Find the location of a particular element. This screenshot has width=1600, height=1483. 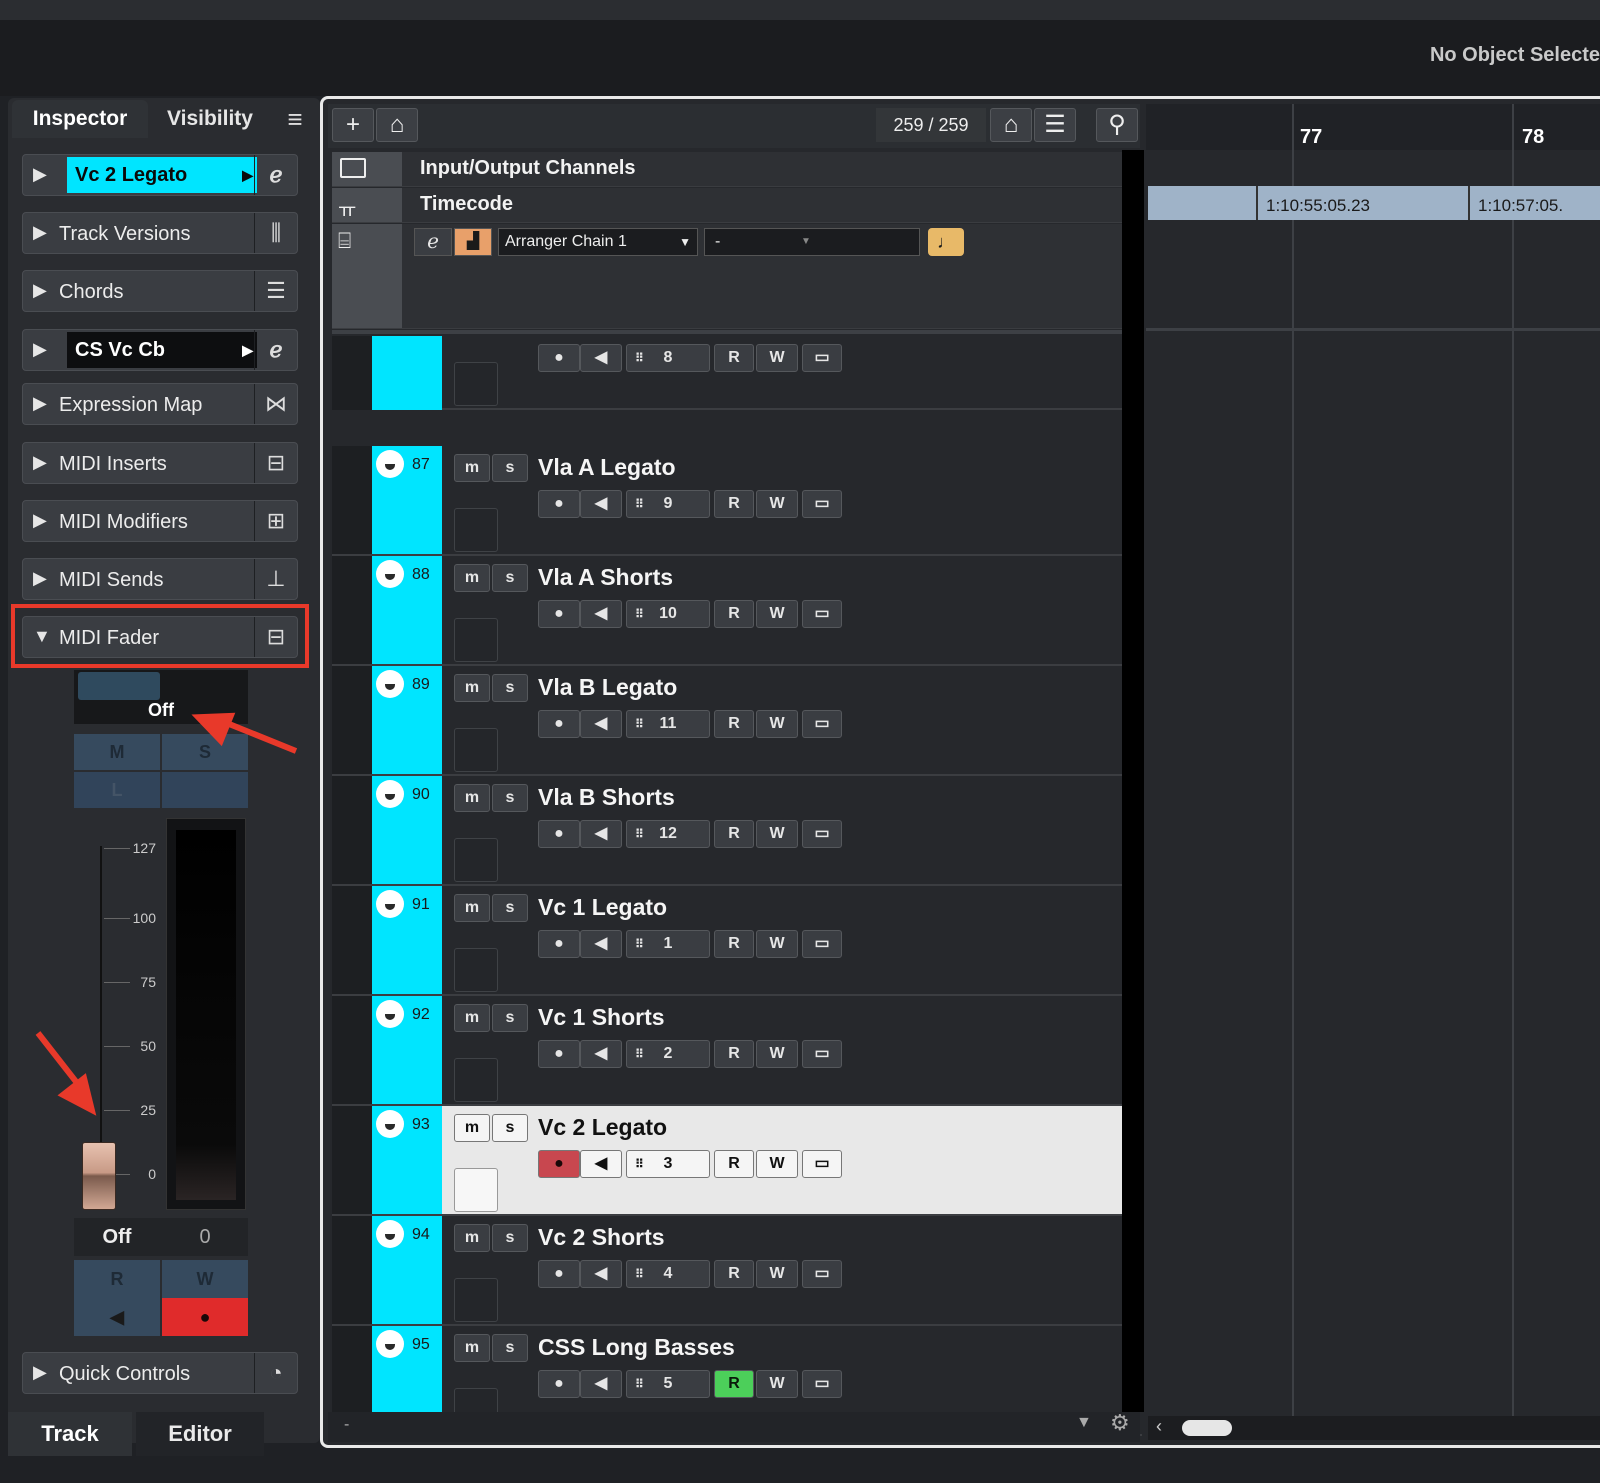

add-track-button: + is located at coordinates (353, 125).